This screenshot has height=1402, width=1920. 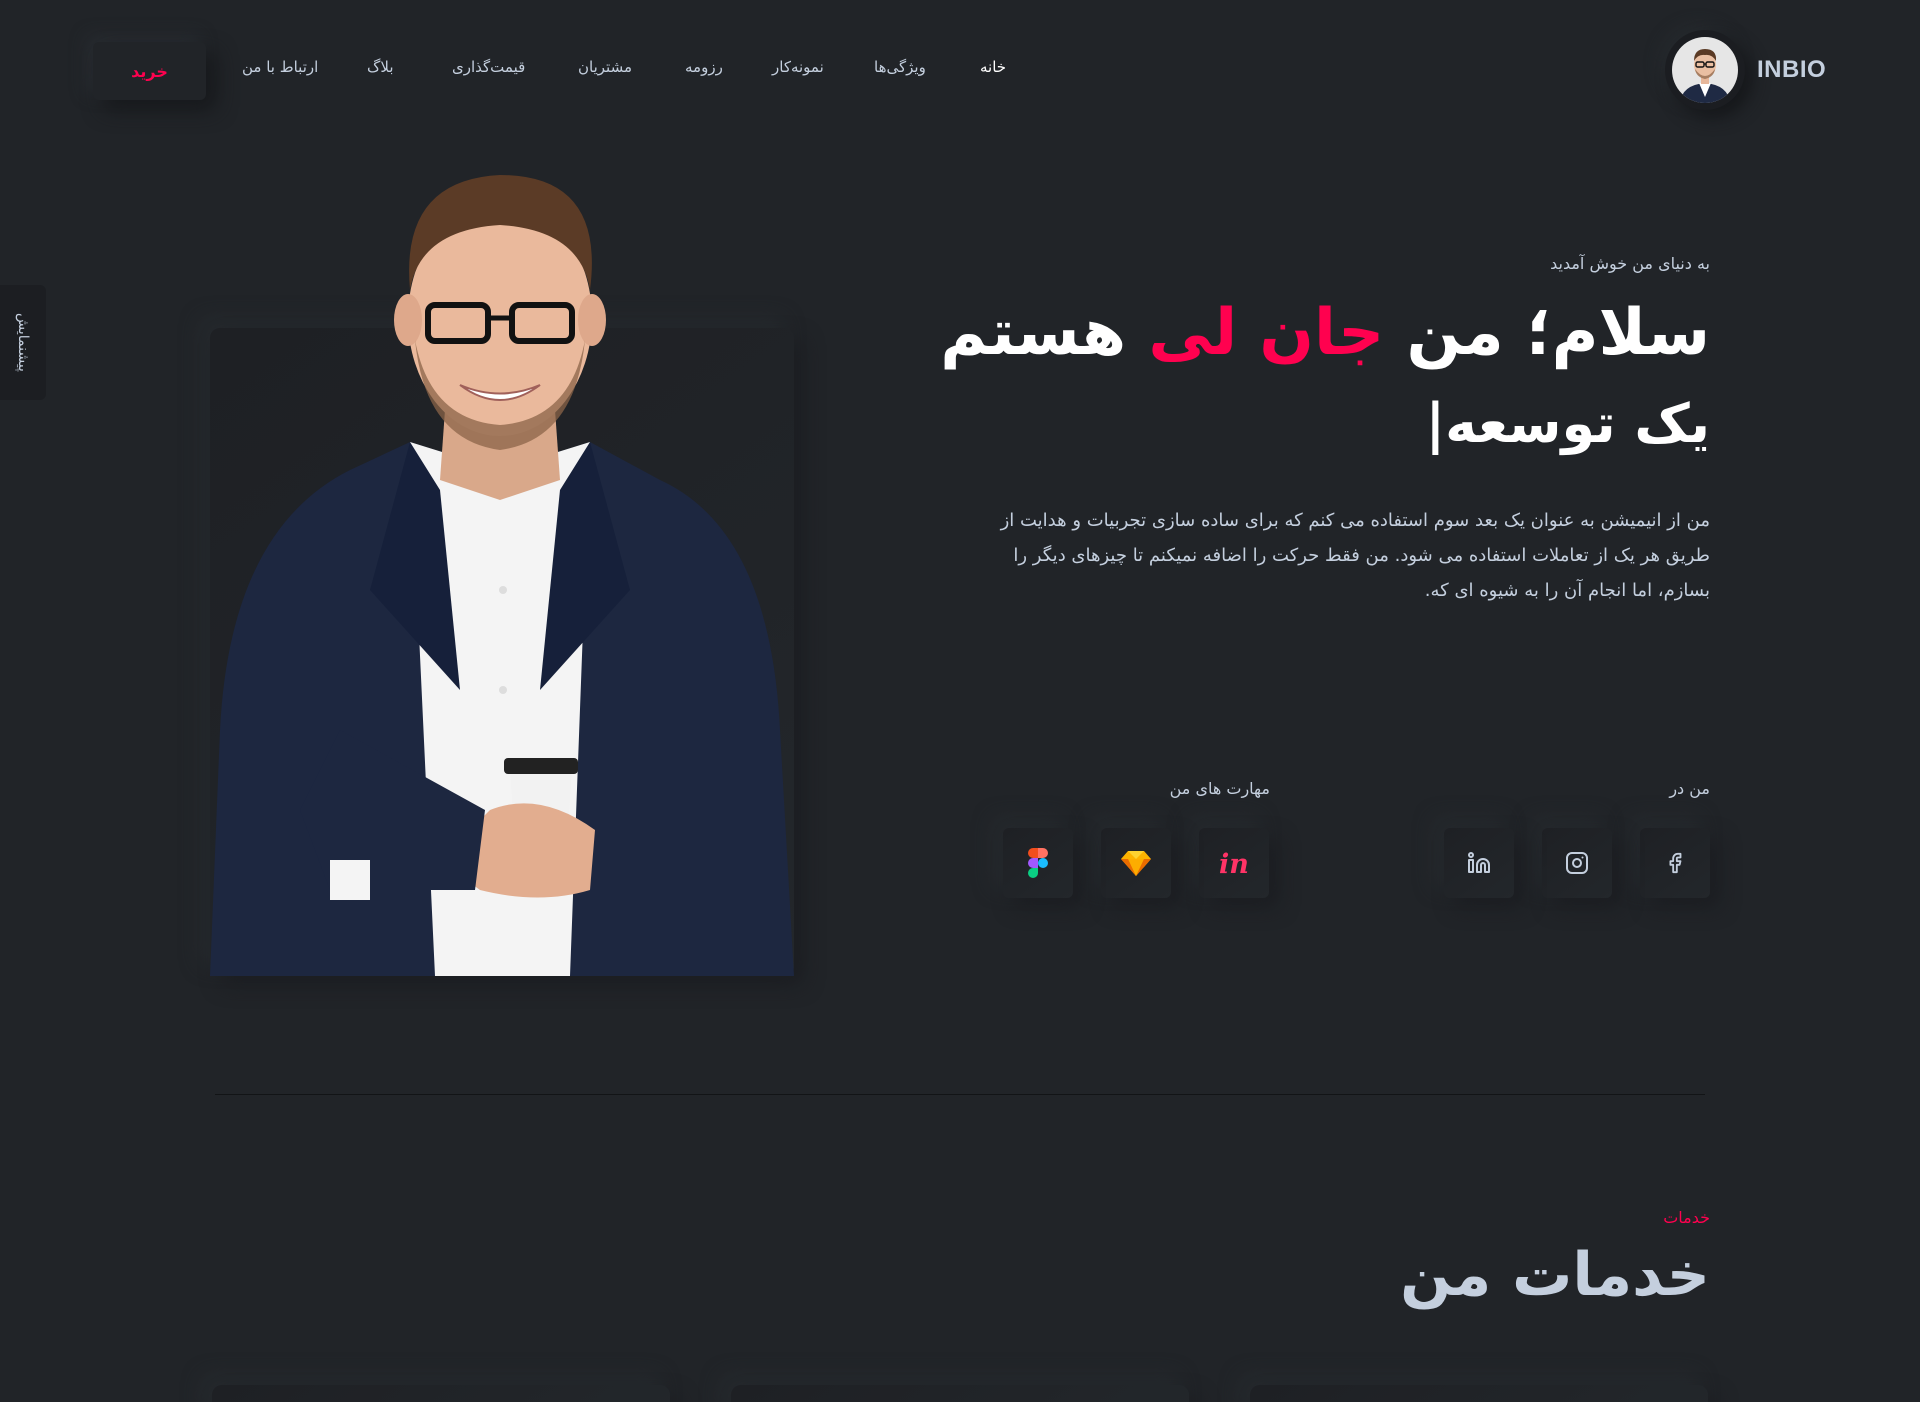 What do you see at coordinates (1630, 263) in the screenshot?
I see `welcome-text: به دنیای من خوش آمدید` at bounding box center [1630, 263].